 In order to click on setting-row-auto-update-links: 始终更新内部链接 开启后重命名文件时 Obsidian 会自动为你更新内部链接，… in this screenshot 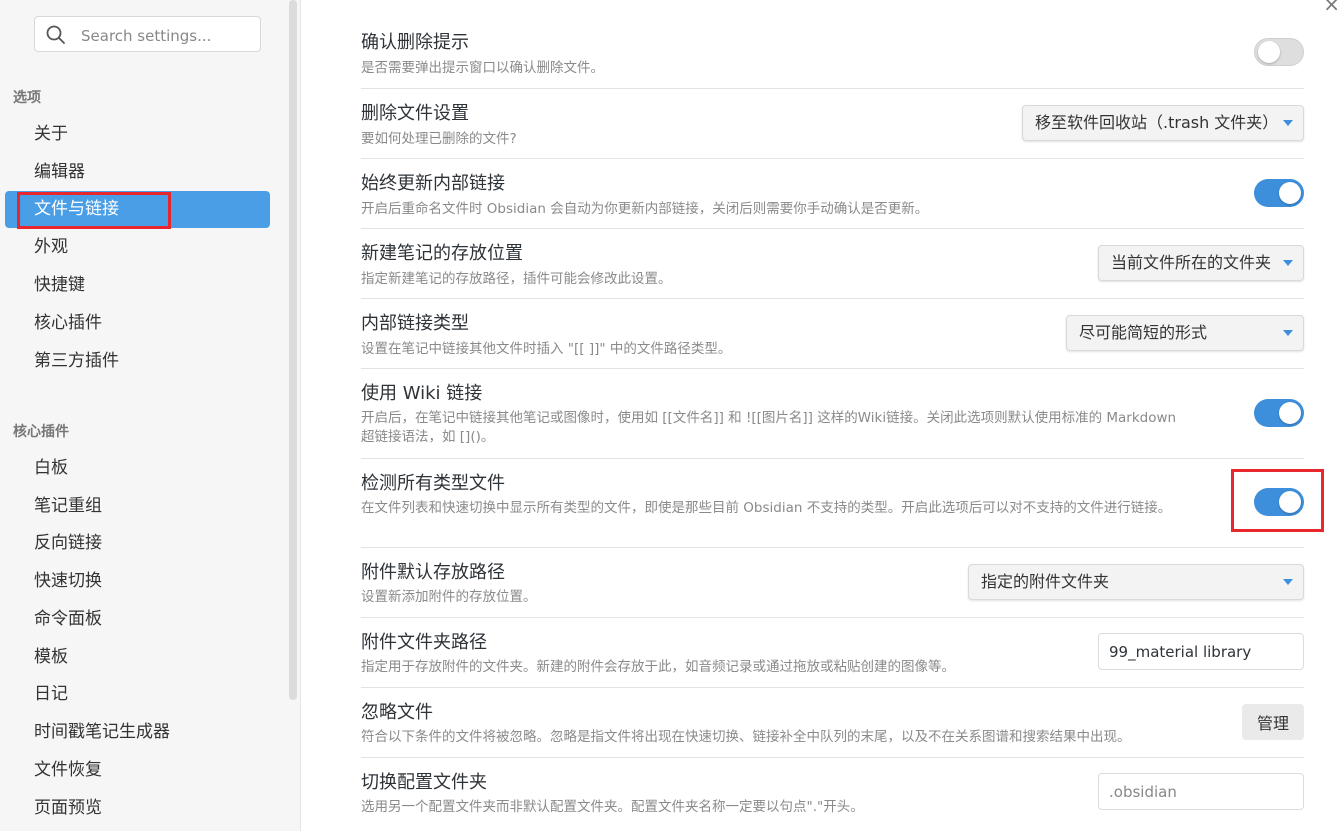, I will do `click(832, 193)`.